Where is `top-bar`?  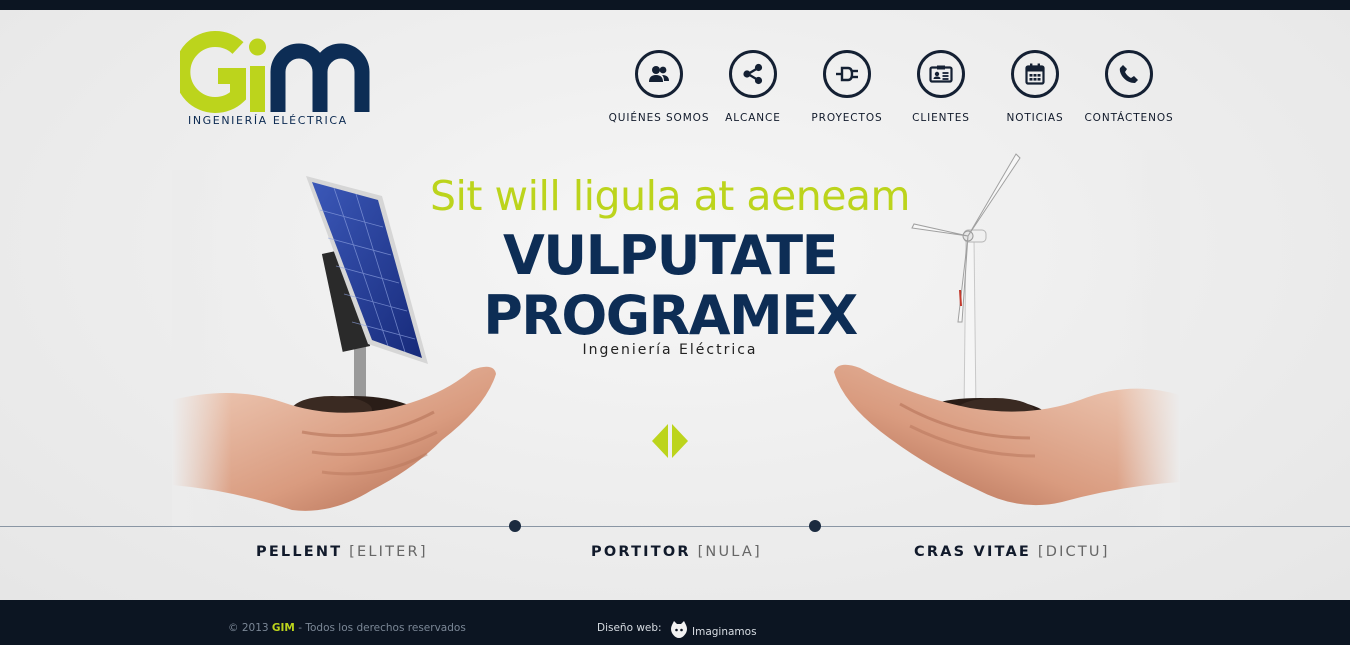
top-bar is located at coordinates (675, 5).